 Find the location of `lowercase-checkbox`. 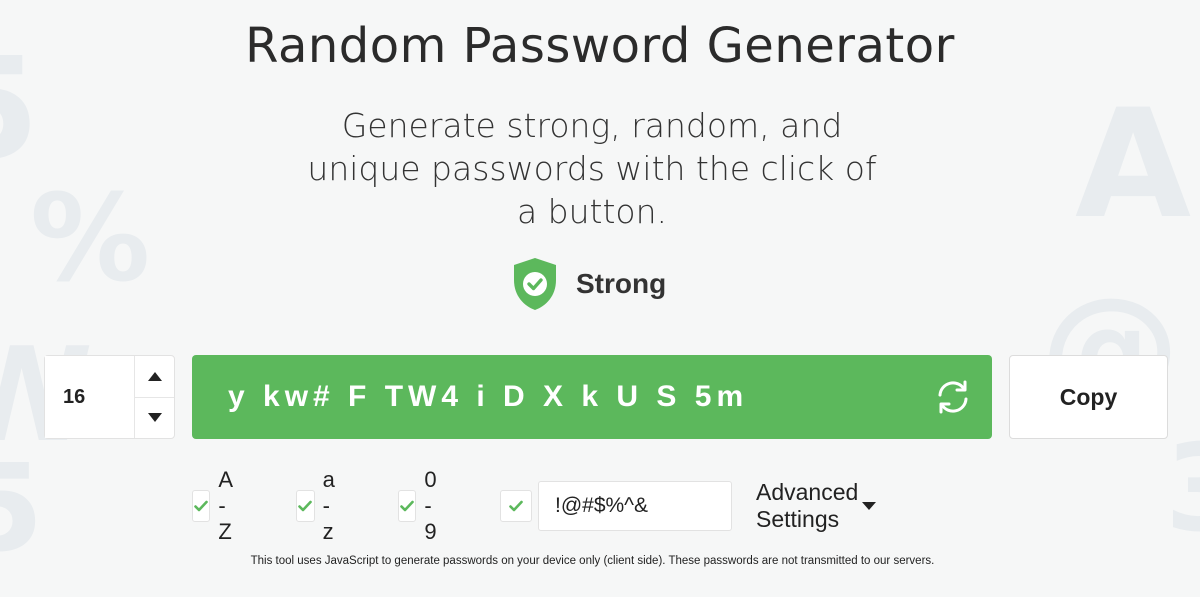

lowercase-checkbox is located at coordinates (305, 506).